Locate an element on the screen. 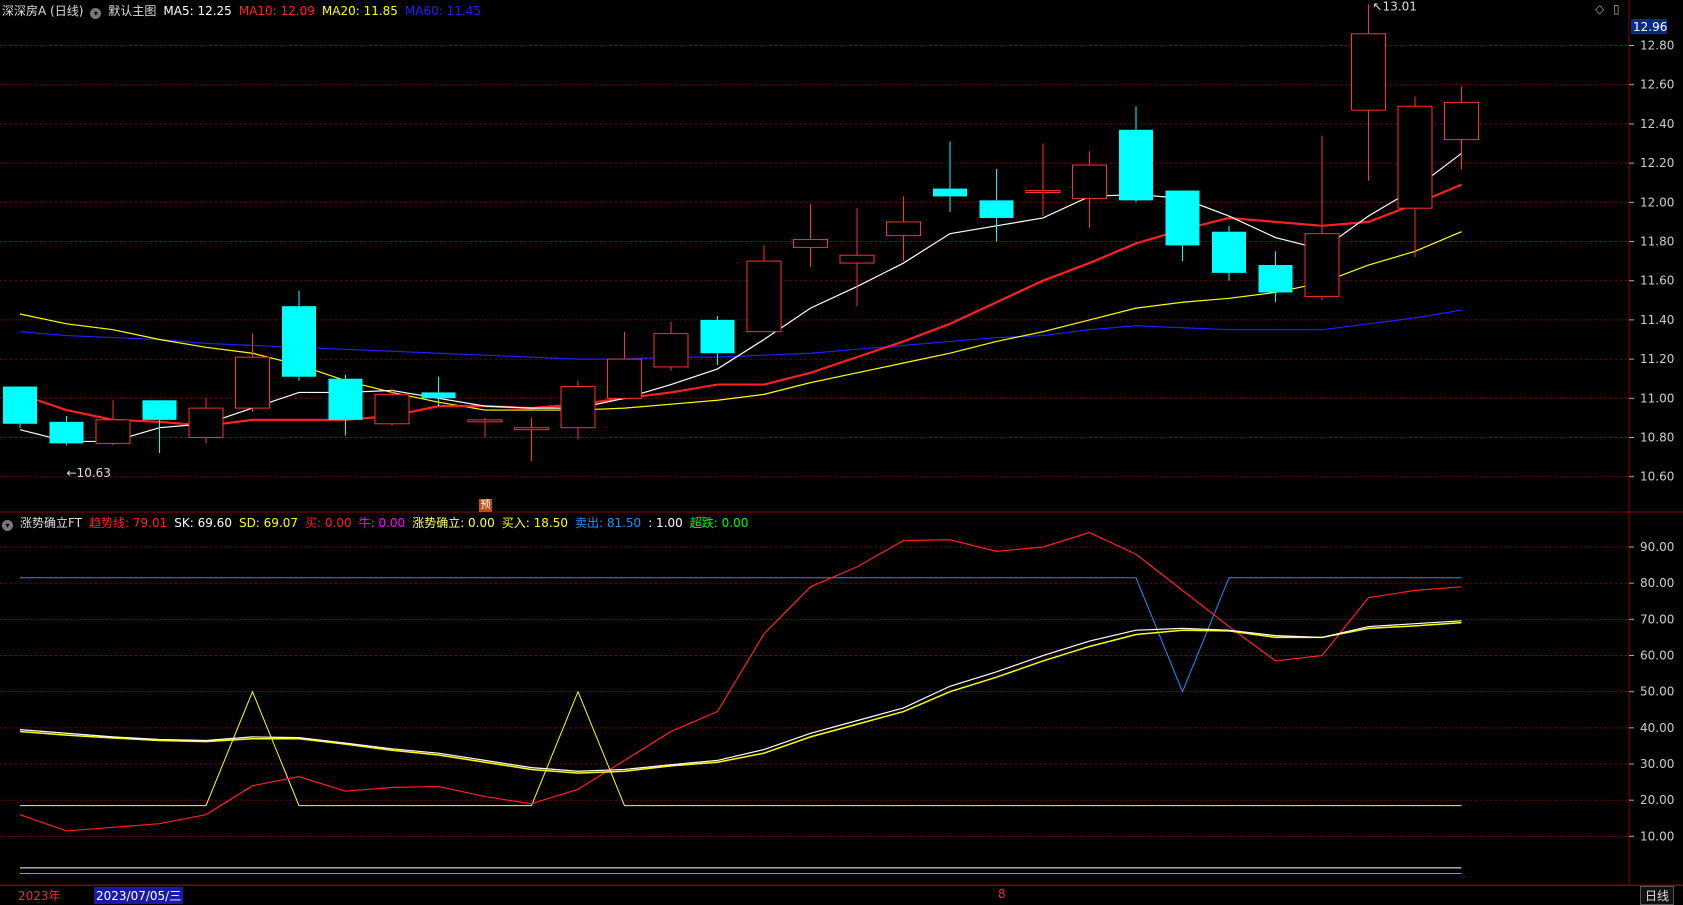 The width and height of the screenshot is (1683, 905). indicator-legend-item-5: 涨势确立: 0.00 is located at coordinates (453, 523).